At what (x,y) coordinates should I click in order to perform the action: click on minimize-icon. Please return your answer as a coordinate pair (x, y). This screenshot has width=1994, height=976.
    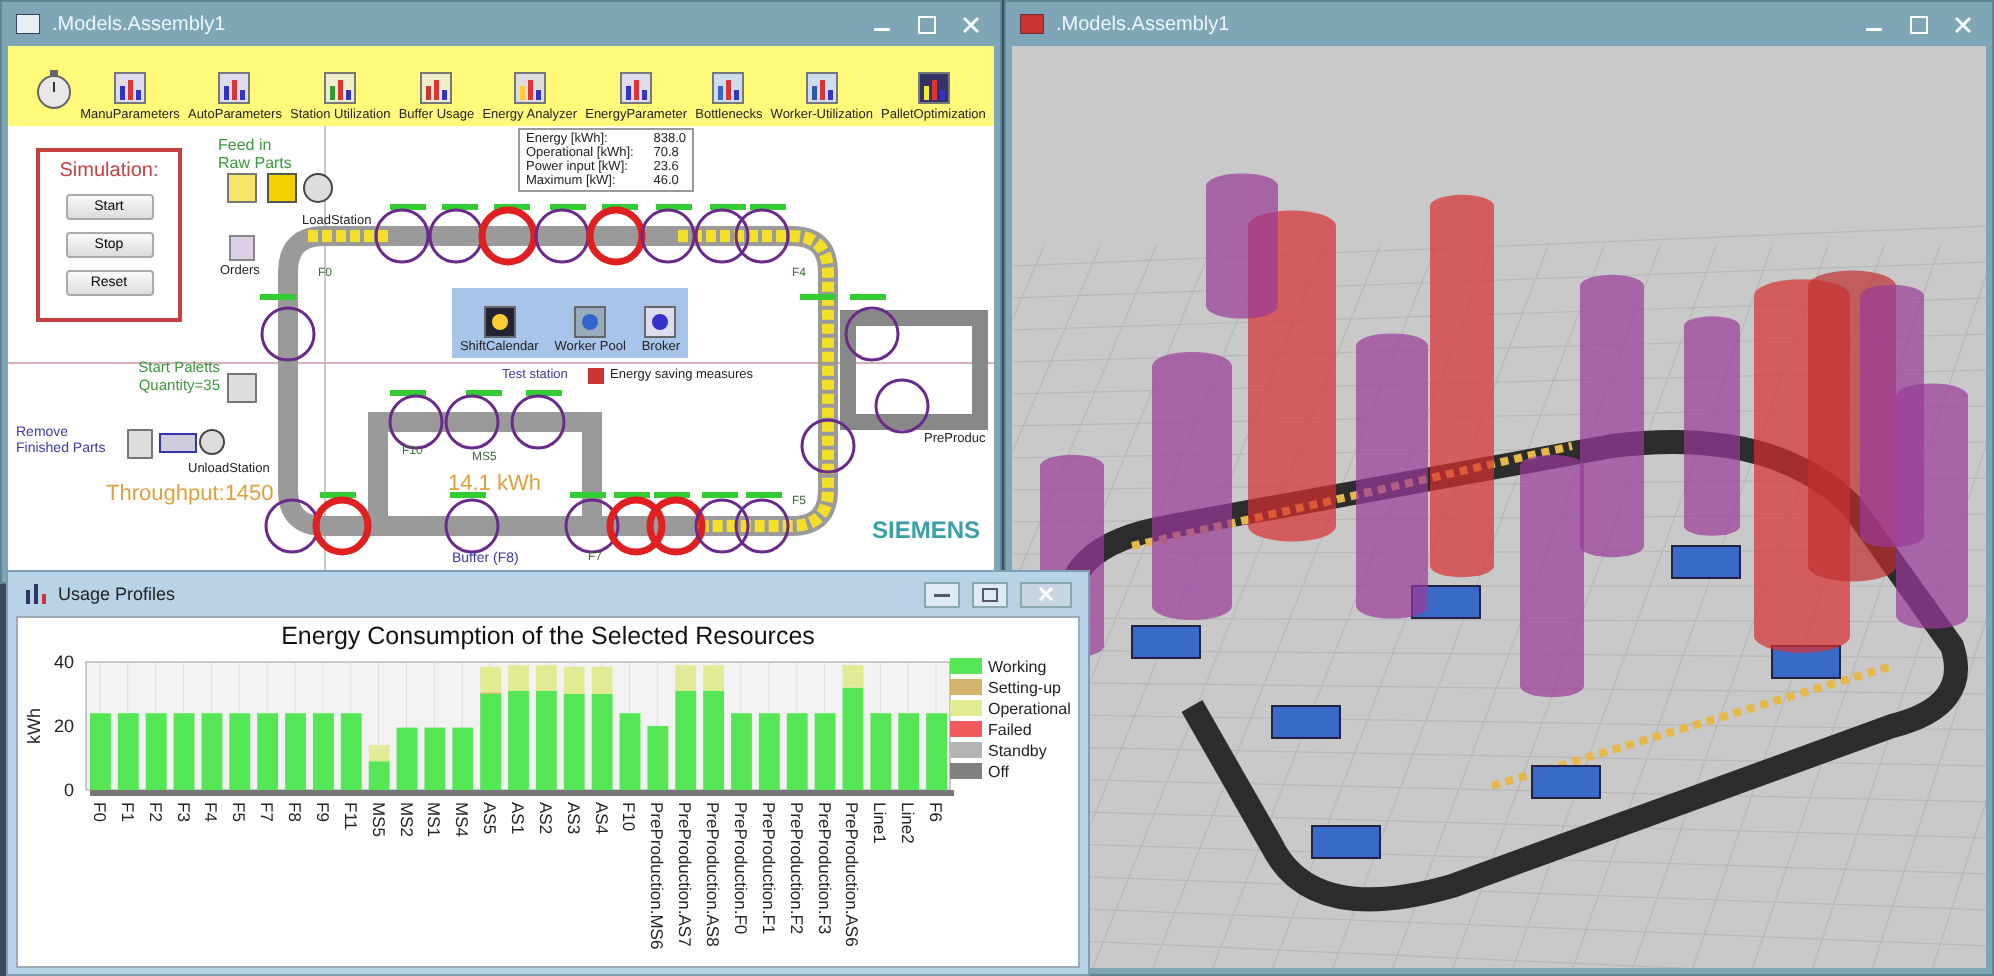
    Looking at the image, I should click on (942, 594).